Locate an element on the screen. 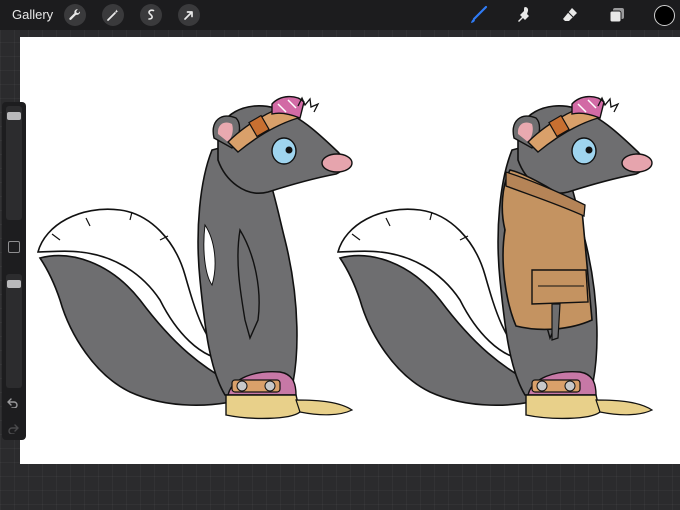  selection-button is located at coordinates (151, 15).